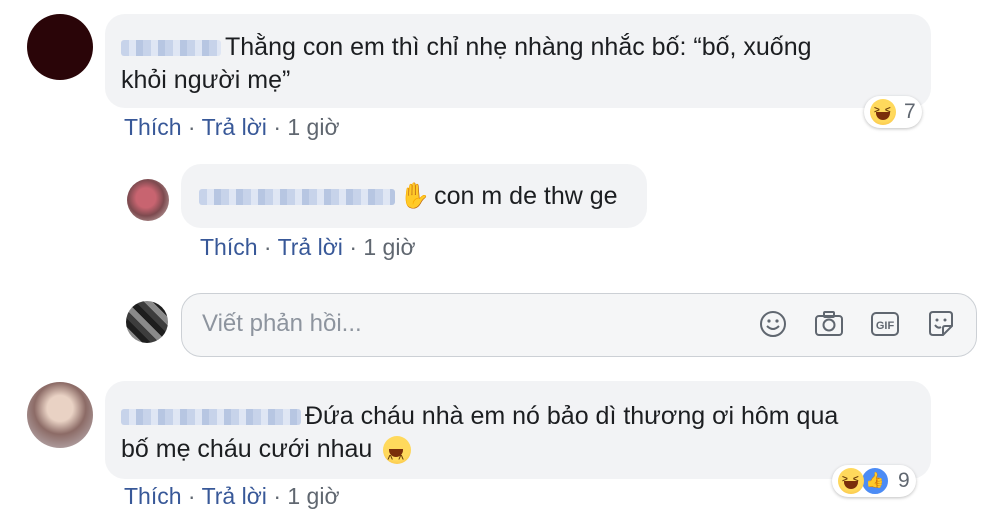  What do you see at coordinates (397, 450) in the screenshot?
I see `laugh-emoji-icon: ^^` at bounding box center [397, 450].